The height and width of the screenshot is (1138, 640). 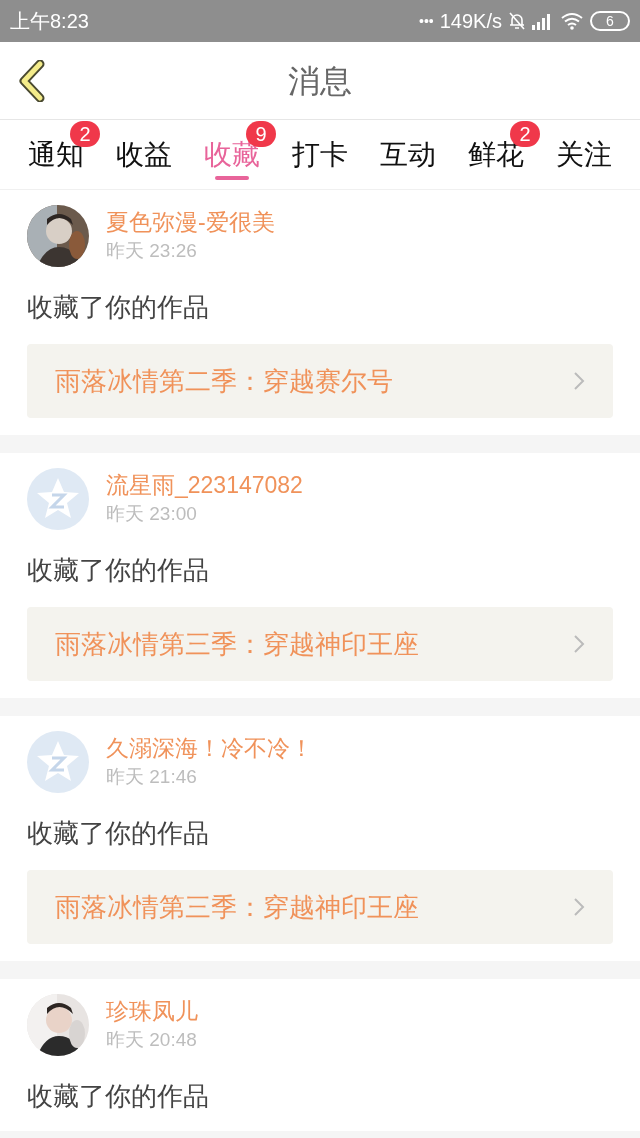 I want to click on timestamp: 昨天 20:48, so click(x=152, y=1040).